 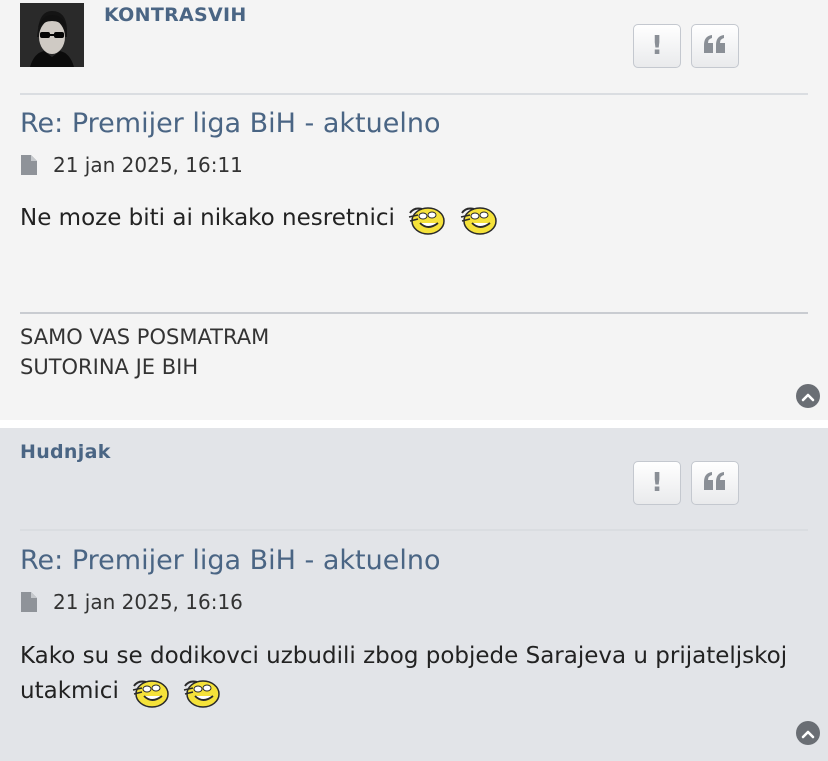 I want to click on post-signature: SAMO VAS POSMATRAM SUTORINA JE BIH, so click(x=414, y=347).